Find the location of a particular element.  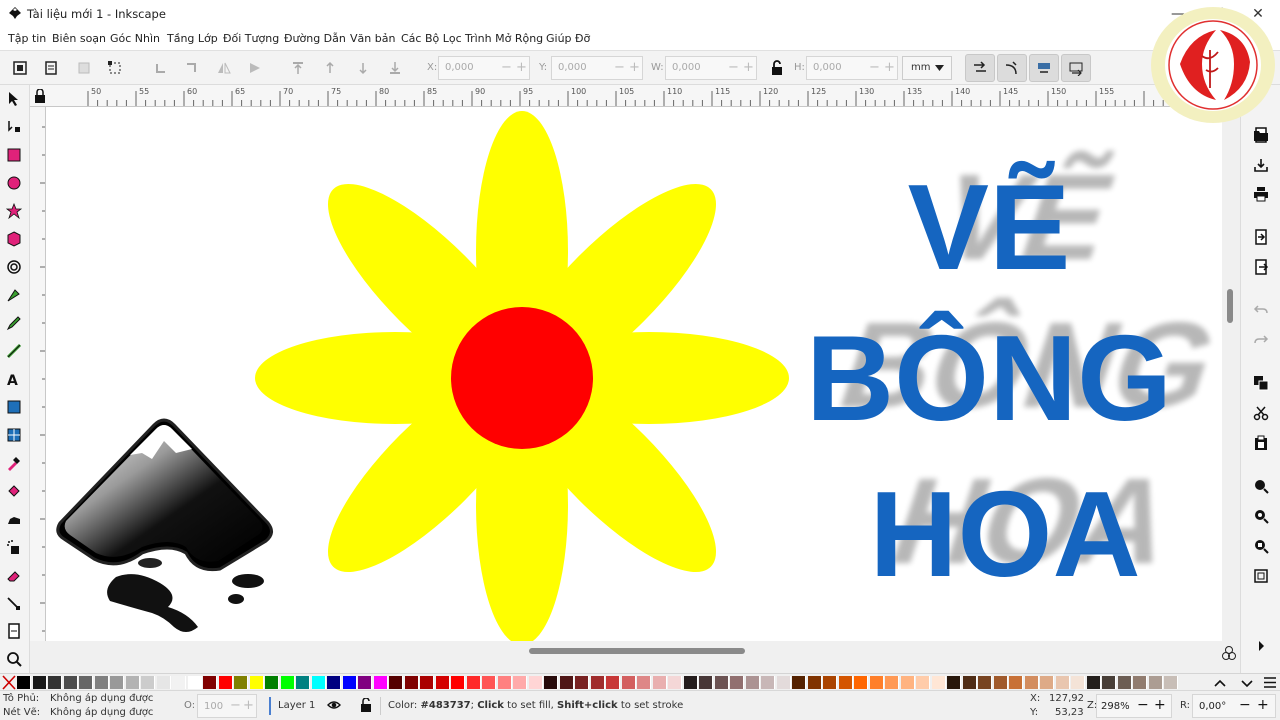

y-decrement: − is located at coordinates (619, 67).